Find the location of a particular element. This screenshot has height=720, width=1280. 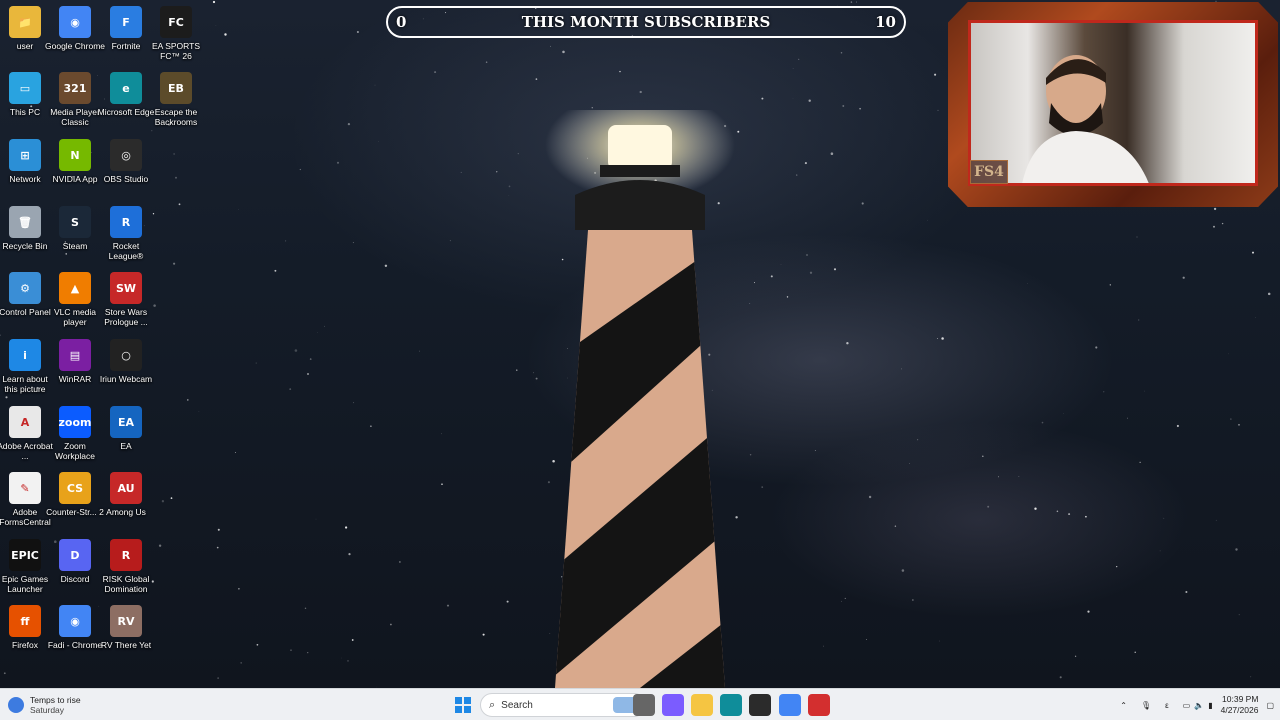

app-icon: ◉ is located at coordinates (75, 621).